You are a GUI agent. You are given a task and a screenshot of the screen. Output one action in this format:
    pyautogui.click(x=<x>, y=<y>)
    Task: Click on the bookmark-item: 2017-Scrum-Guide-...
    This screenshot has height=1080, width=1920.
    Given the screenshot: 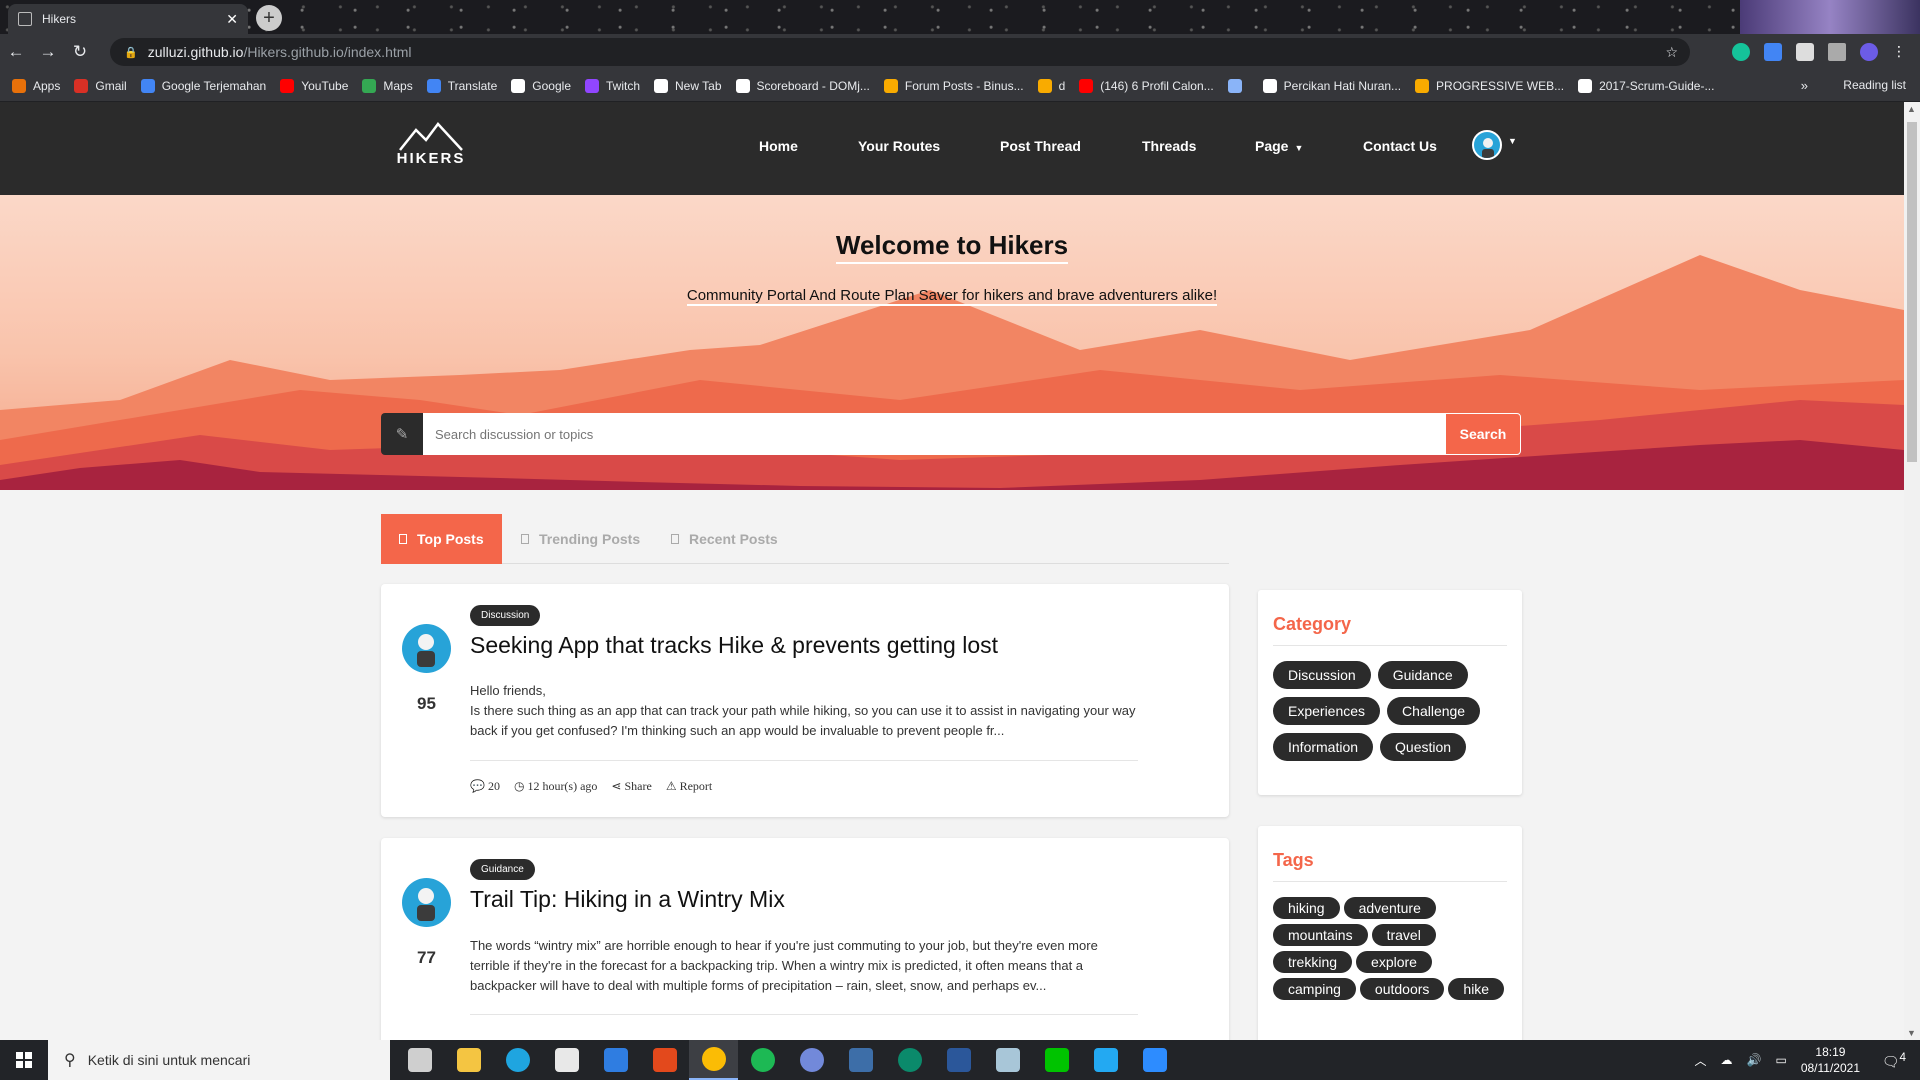 What is the action you would take?
    pyautogui.click(x=1646, y=85)
    